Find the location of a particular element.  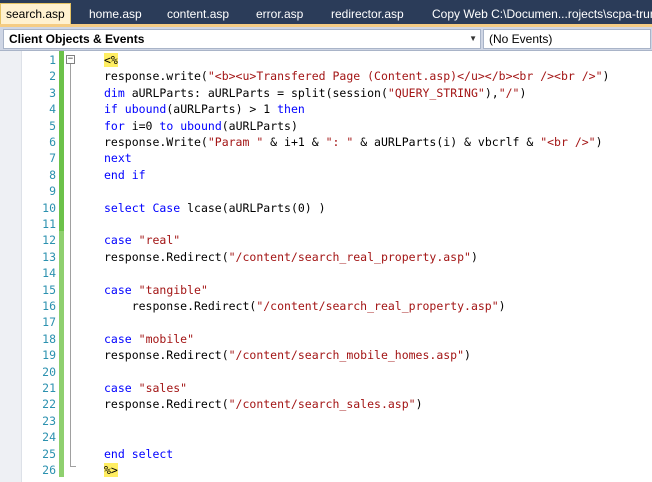

line-number: 23 is located at coordinates (49, 420).